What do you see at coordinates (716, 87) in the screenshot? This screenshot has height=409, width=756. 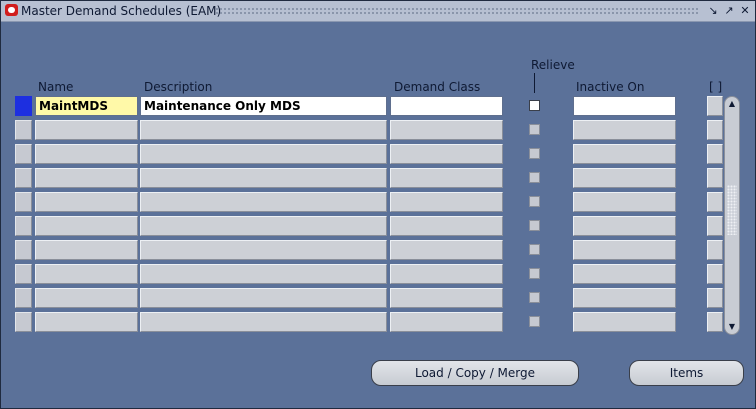 I see `column-header-extra: [ ]` at bounding box center [716, 87].